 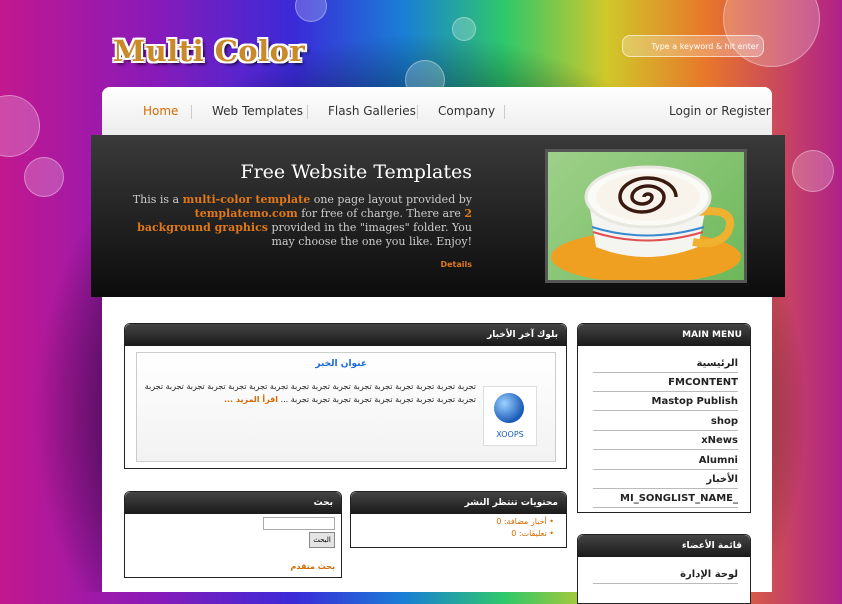 I want to click on site-logo: Multi Color, so click(x=209, y=51).